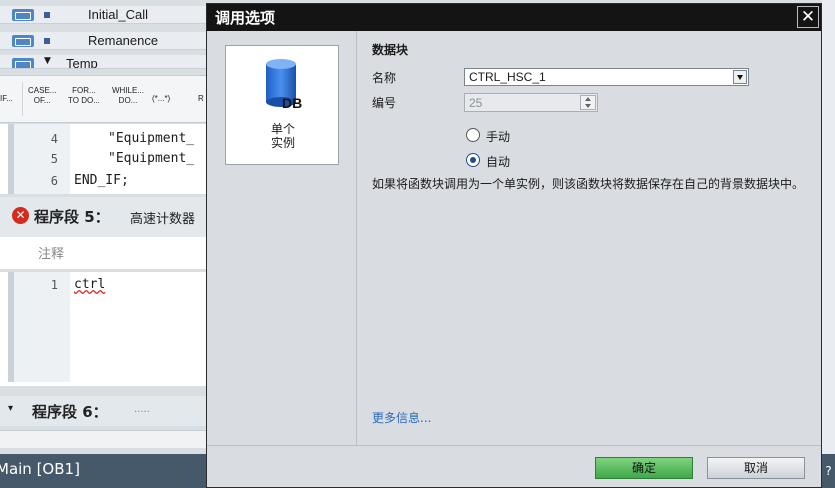  I want to click on network-name: 高速计数器, so click(163, 219).